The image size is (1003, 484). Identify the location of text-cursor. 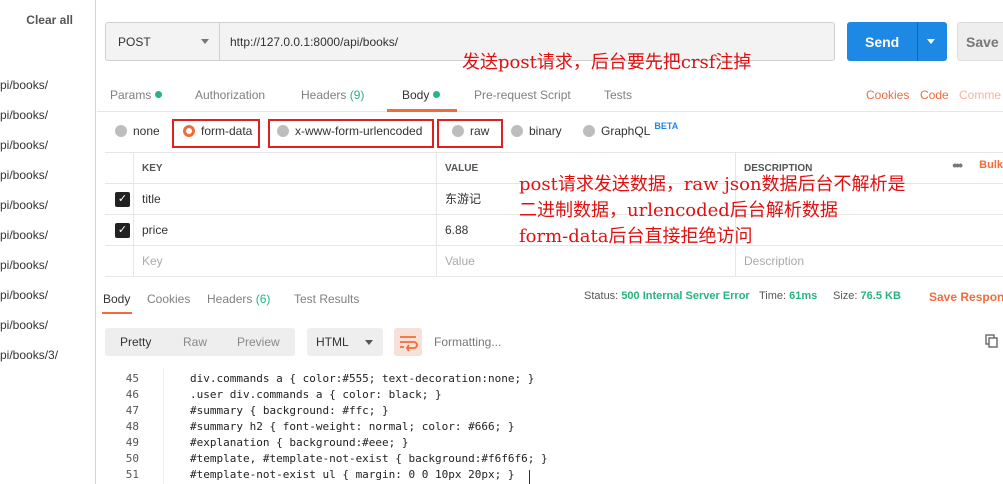
(529, 477).